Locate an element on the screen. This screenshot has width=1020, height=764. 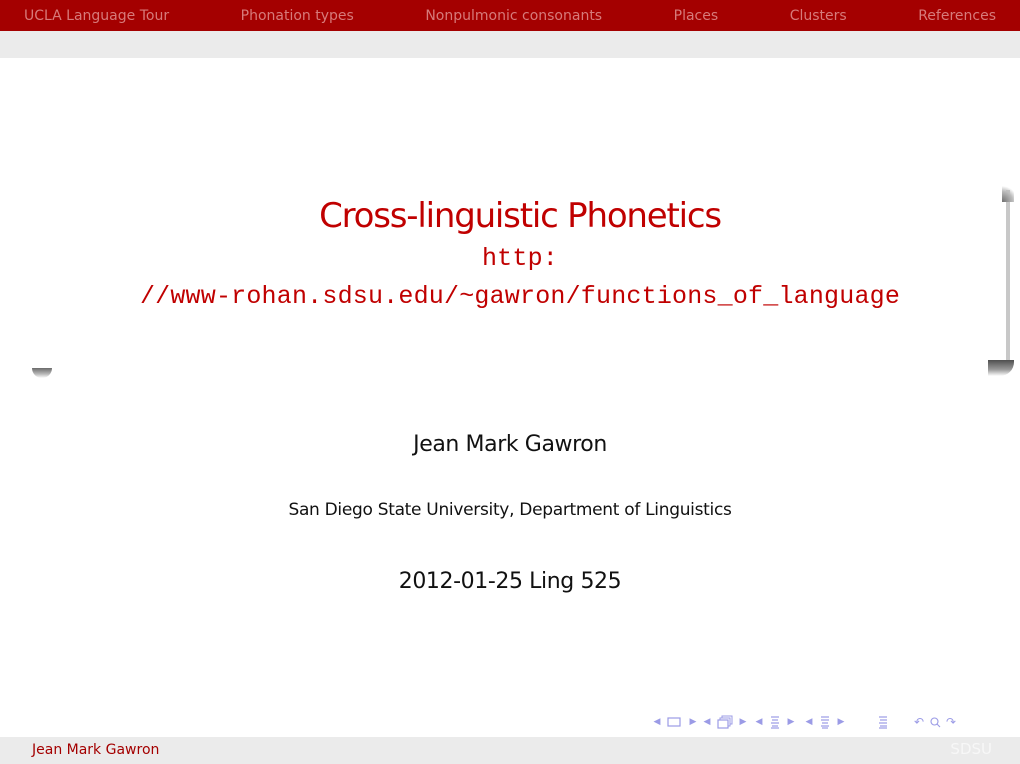
next-slide-icon: ▶ is located at coordinates (693, 722).